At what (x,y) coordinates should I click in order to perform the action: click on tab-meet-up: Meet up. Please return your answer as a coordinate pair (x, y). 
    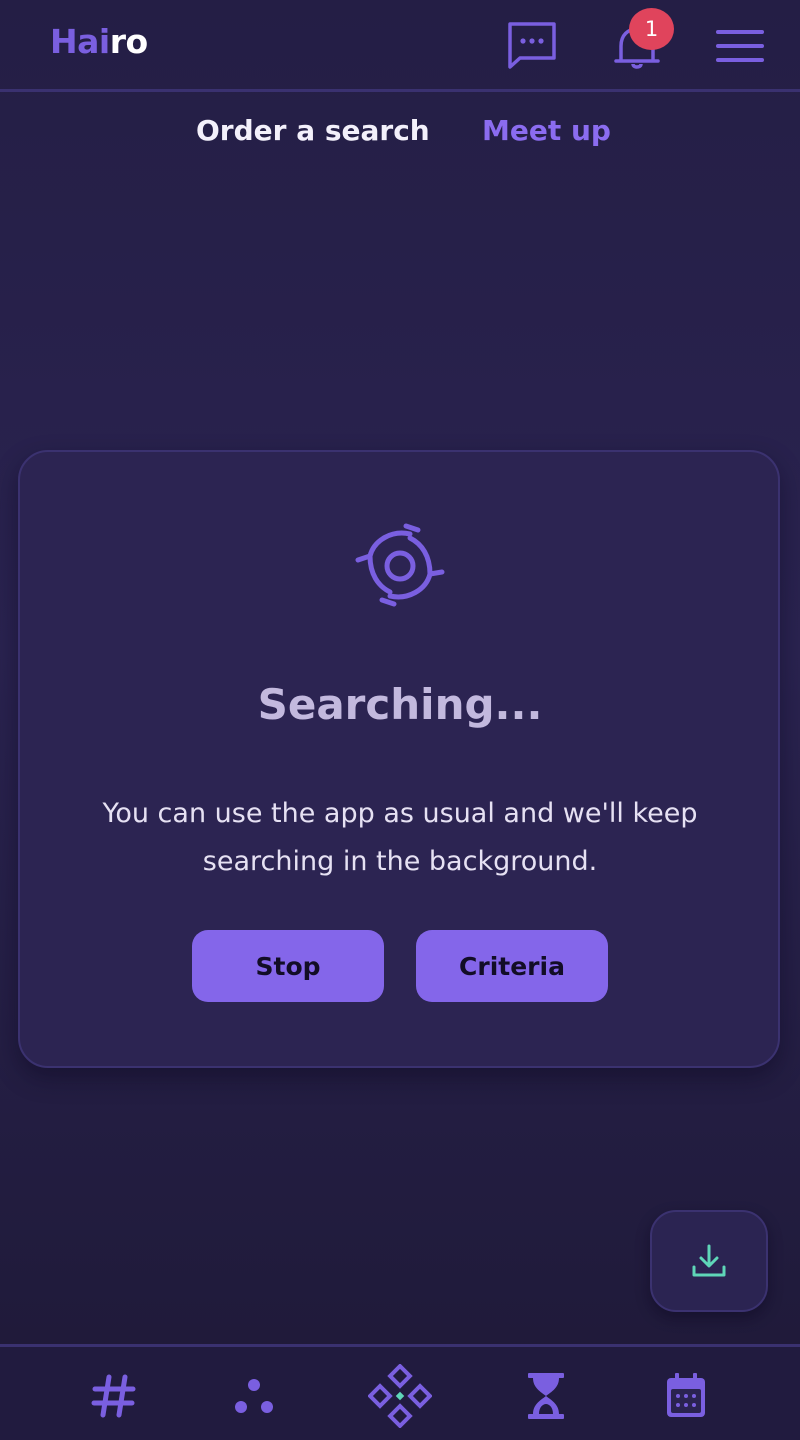
    Looking at the image, I should click on (546, 130).